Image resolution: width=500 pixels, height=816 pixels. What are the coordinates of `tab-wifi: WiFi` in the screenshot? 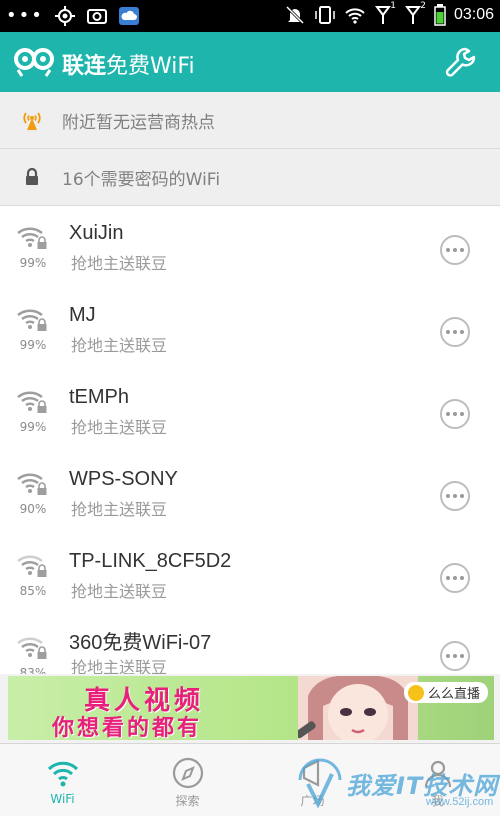 It's located at (62, 780).